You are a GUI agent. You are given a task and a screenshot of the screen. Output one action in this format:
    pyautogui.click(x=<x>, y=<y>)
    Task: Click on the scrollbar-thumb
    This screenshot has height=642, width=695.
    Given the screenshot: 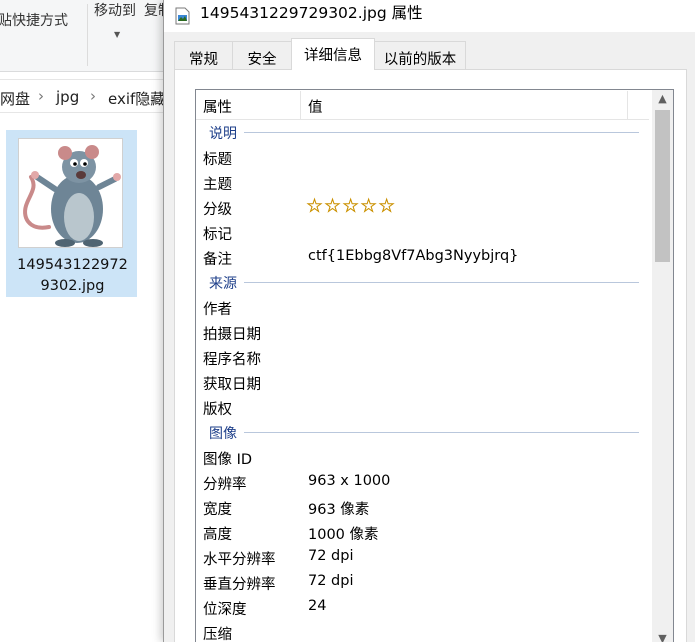 What is the action you would take?
    pyautogui.click(x=662, y=186)
    